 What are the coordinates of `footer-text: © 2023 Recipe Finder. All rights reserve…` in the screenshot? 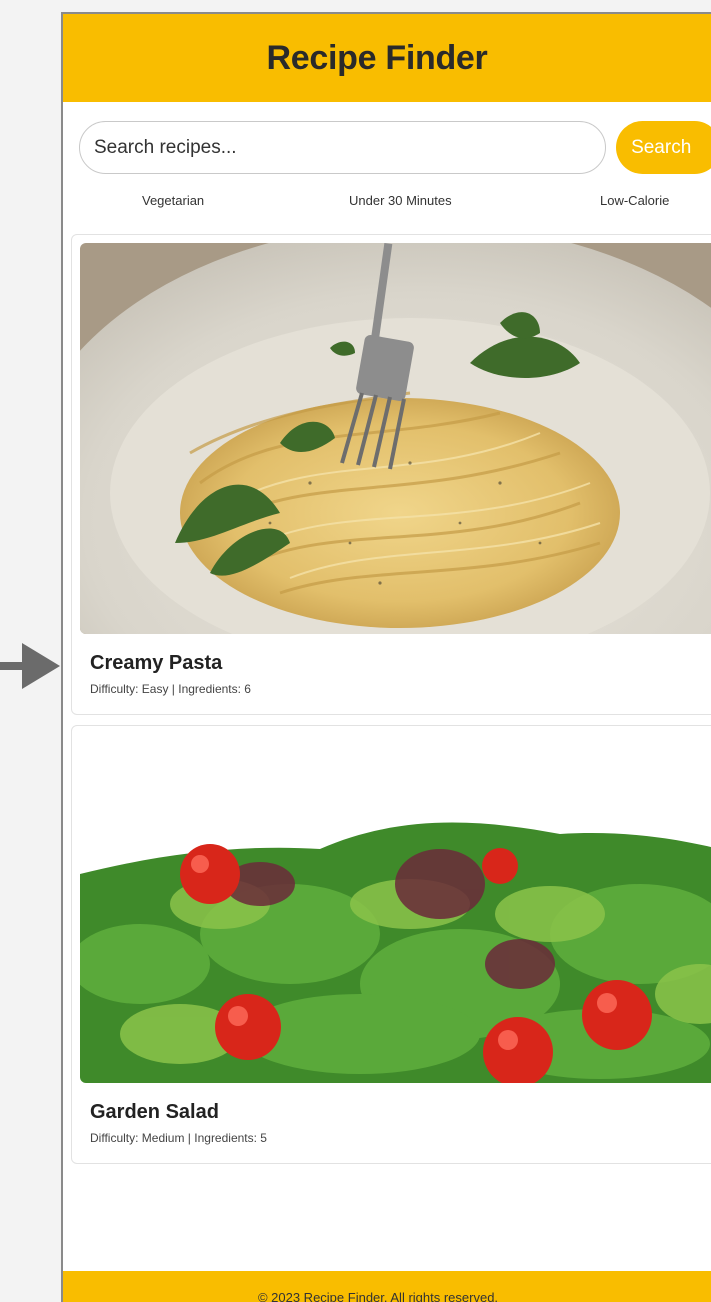 It's located at (378, 1296).